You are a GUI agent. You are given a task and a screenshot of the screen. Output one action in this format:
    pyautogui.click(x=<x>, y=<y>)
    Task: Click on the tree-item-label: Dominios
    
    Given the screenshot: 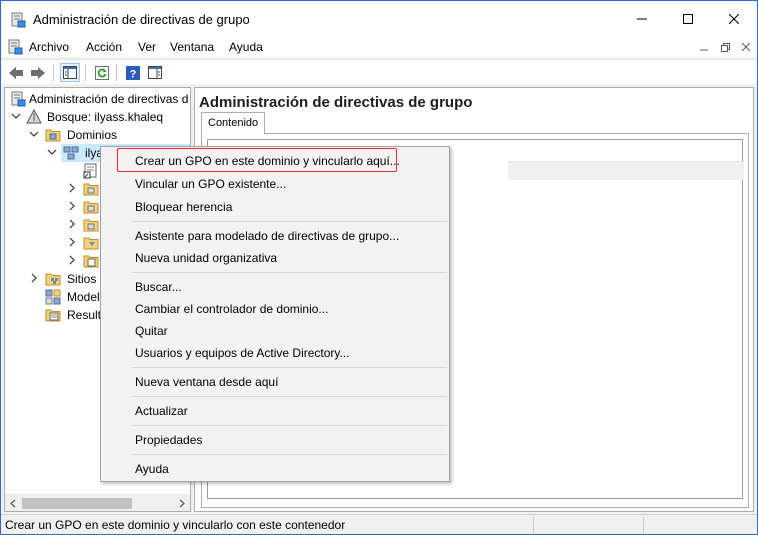 What is the action you would take?
    pyautogui.click(x=92, y=135)
    